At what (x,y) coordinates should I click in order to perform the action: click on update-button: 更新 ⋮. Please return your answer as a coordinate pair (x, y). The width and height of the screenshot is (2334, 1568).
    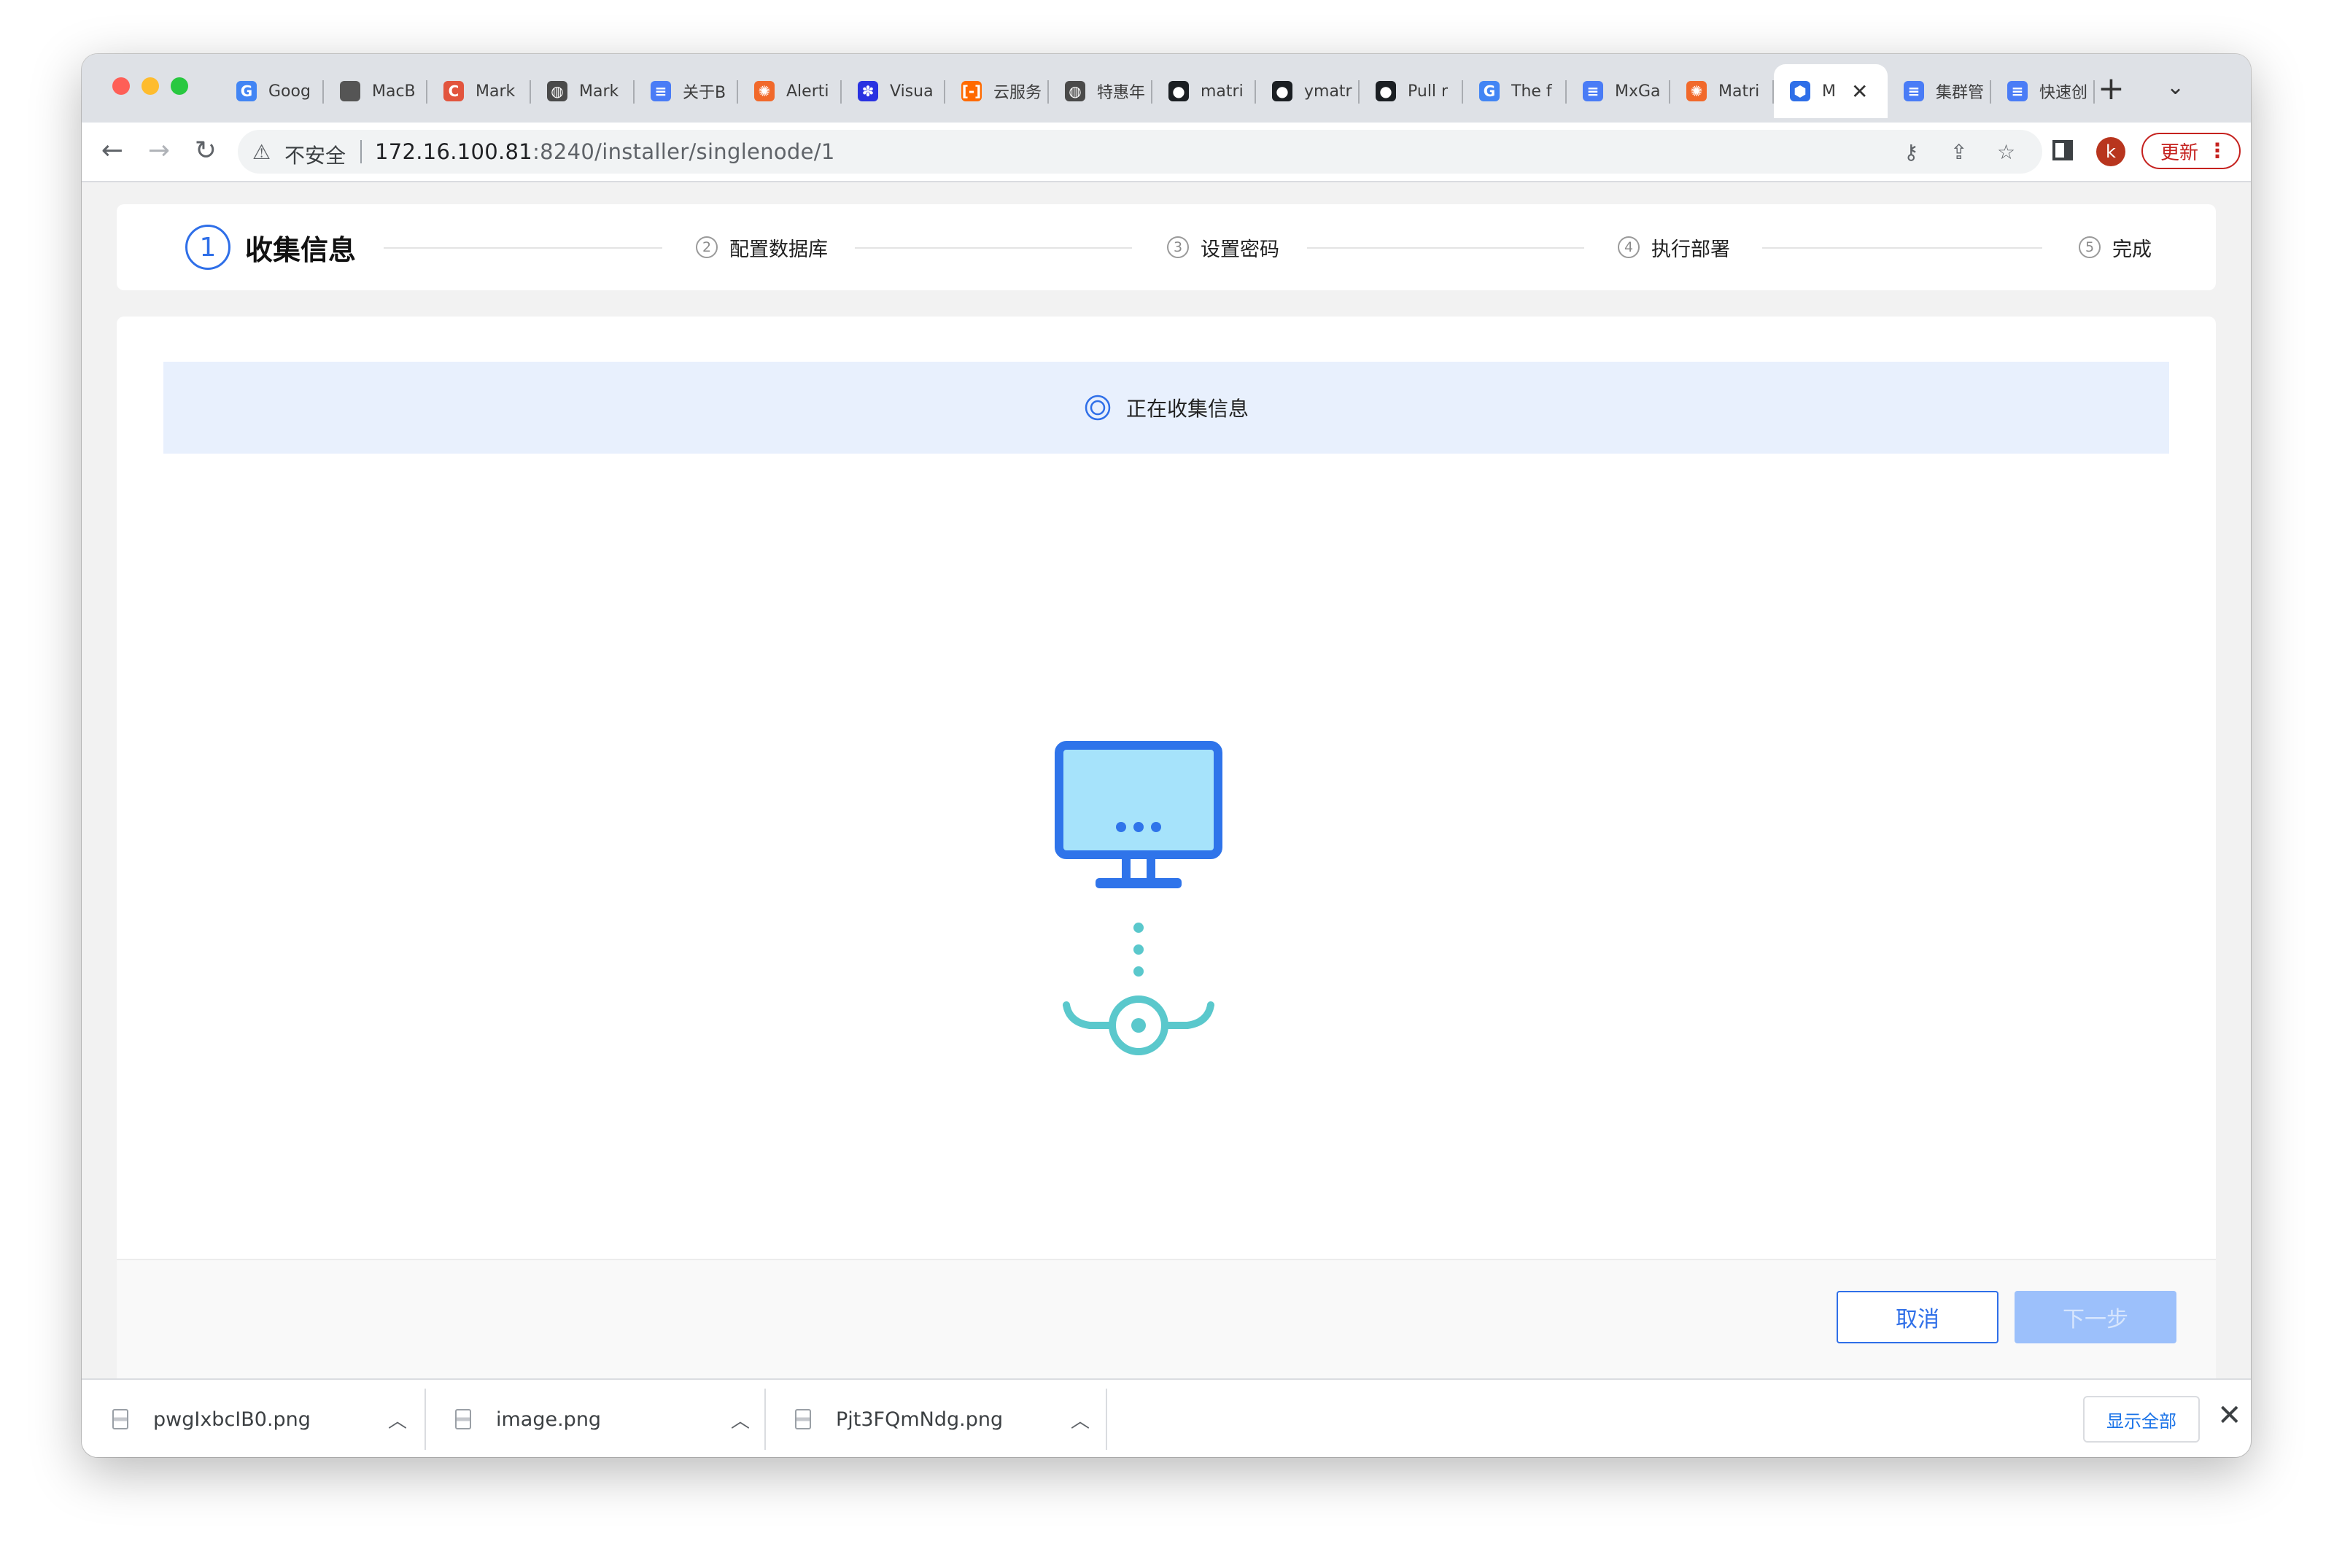
    Looking at the image, I should click on (2191, 151).